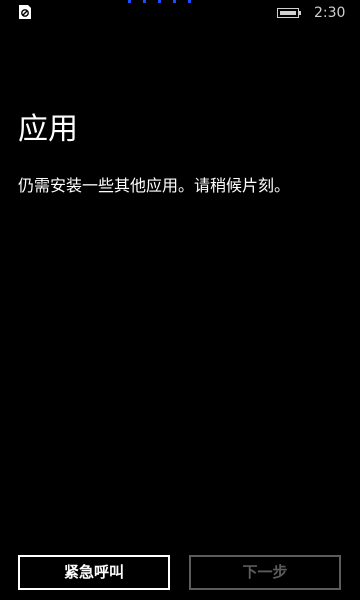 The image size is (360, 600). What do you see at coordinates (94, 572) in the screenshot?
I see `emergency-call-button: 紧急呼叫` at bounding box center [94, 572].